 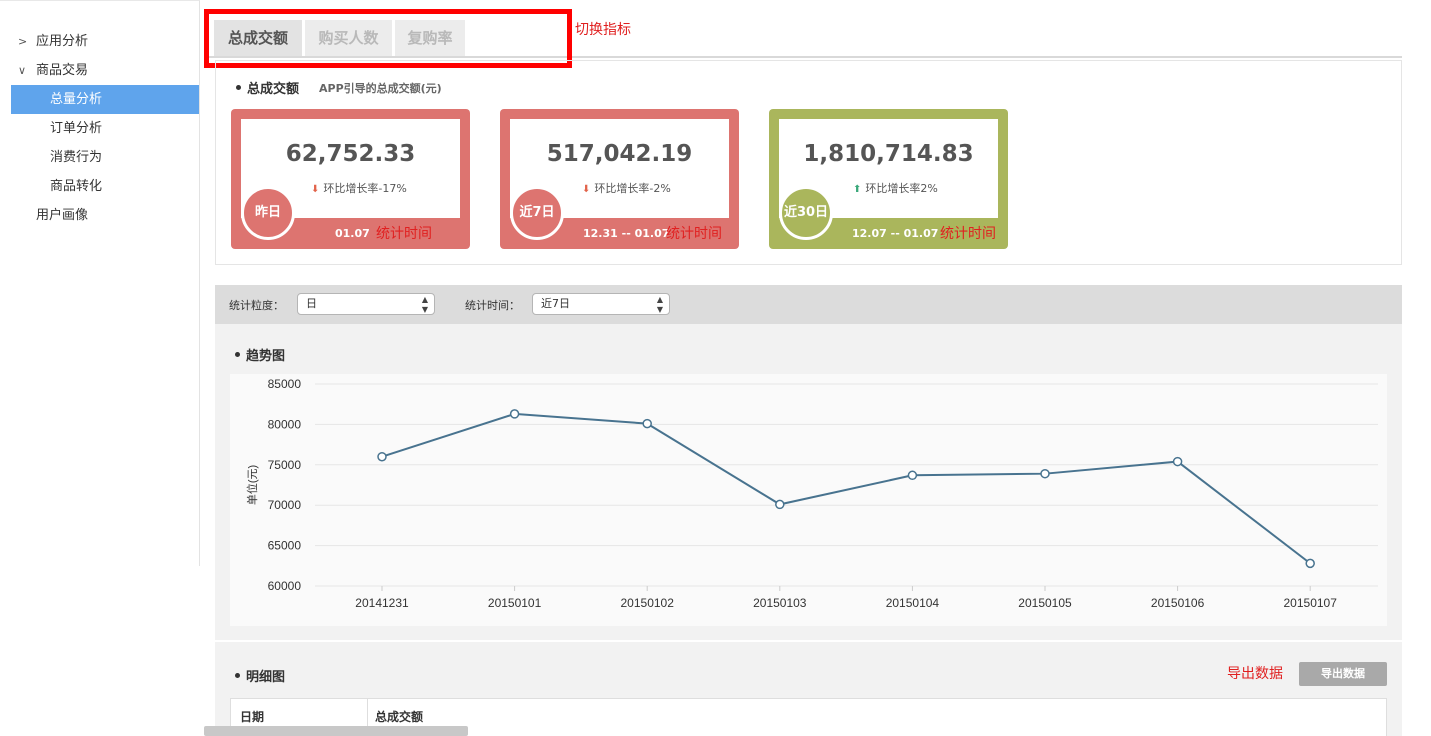 What do you see at coordinates (76, 128) in the screenshot?
I see `sidebar-item-label: 订单分析` at bounding box center [76, 128].